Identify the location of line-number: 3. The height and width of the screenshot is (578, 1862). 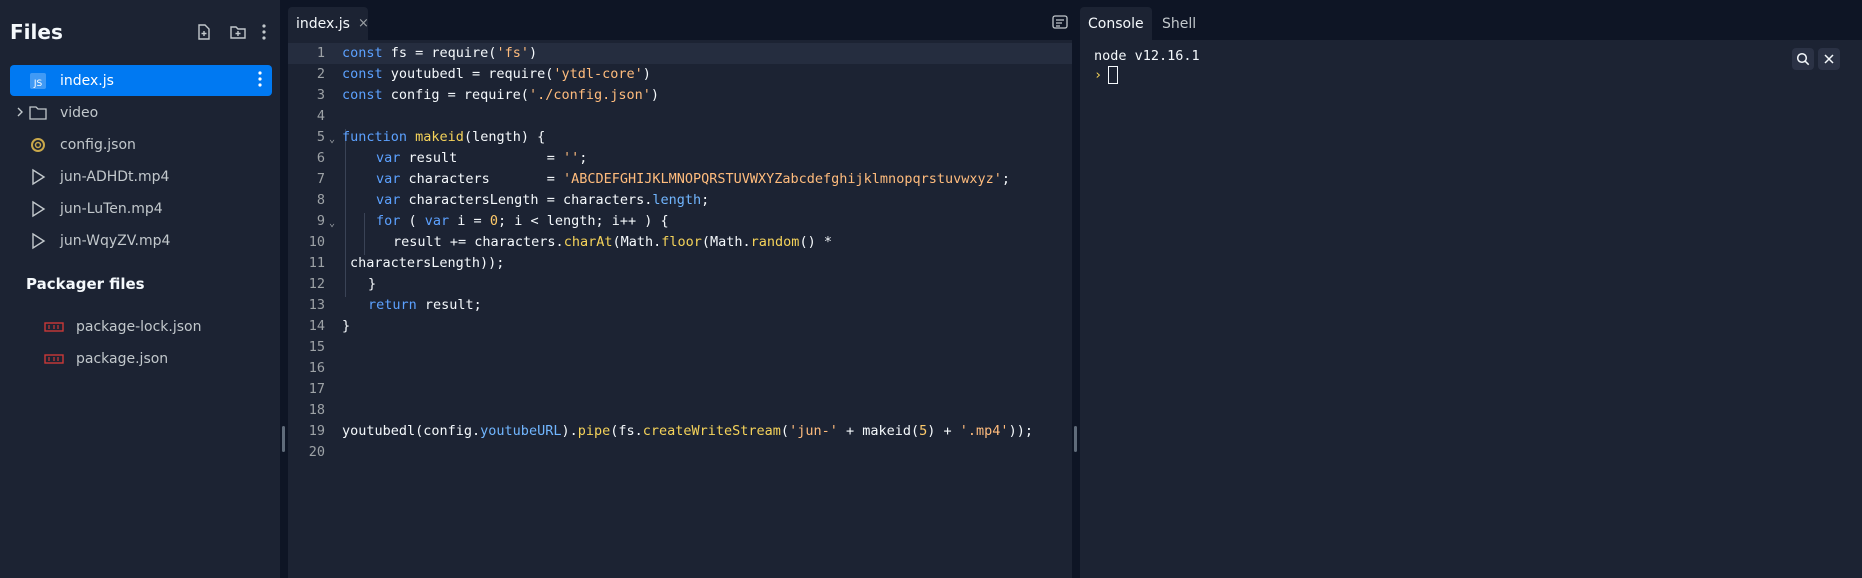
(320, 95).